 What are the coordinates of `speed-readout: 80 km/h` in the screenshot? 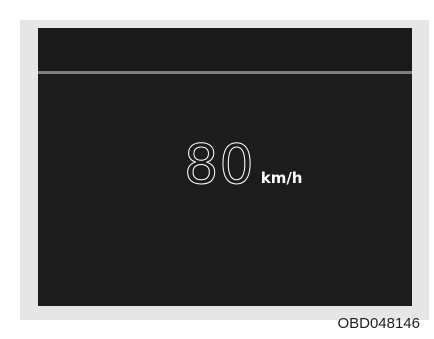 It's located at (243, 164).